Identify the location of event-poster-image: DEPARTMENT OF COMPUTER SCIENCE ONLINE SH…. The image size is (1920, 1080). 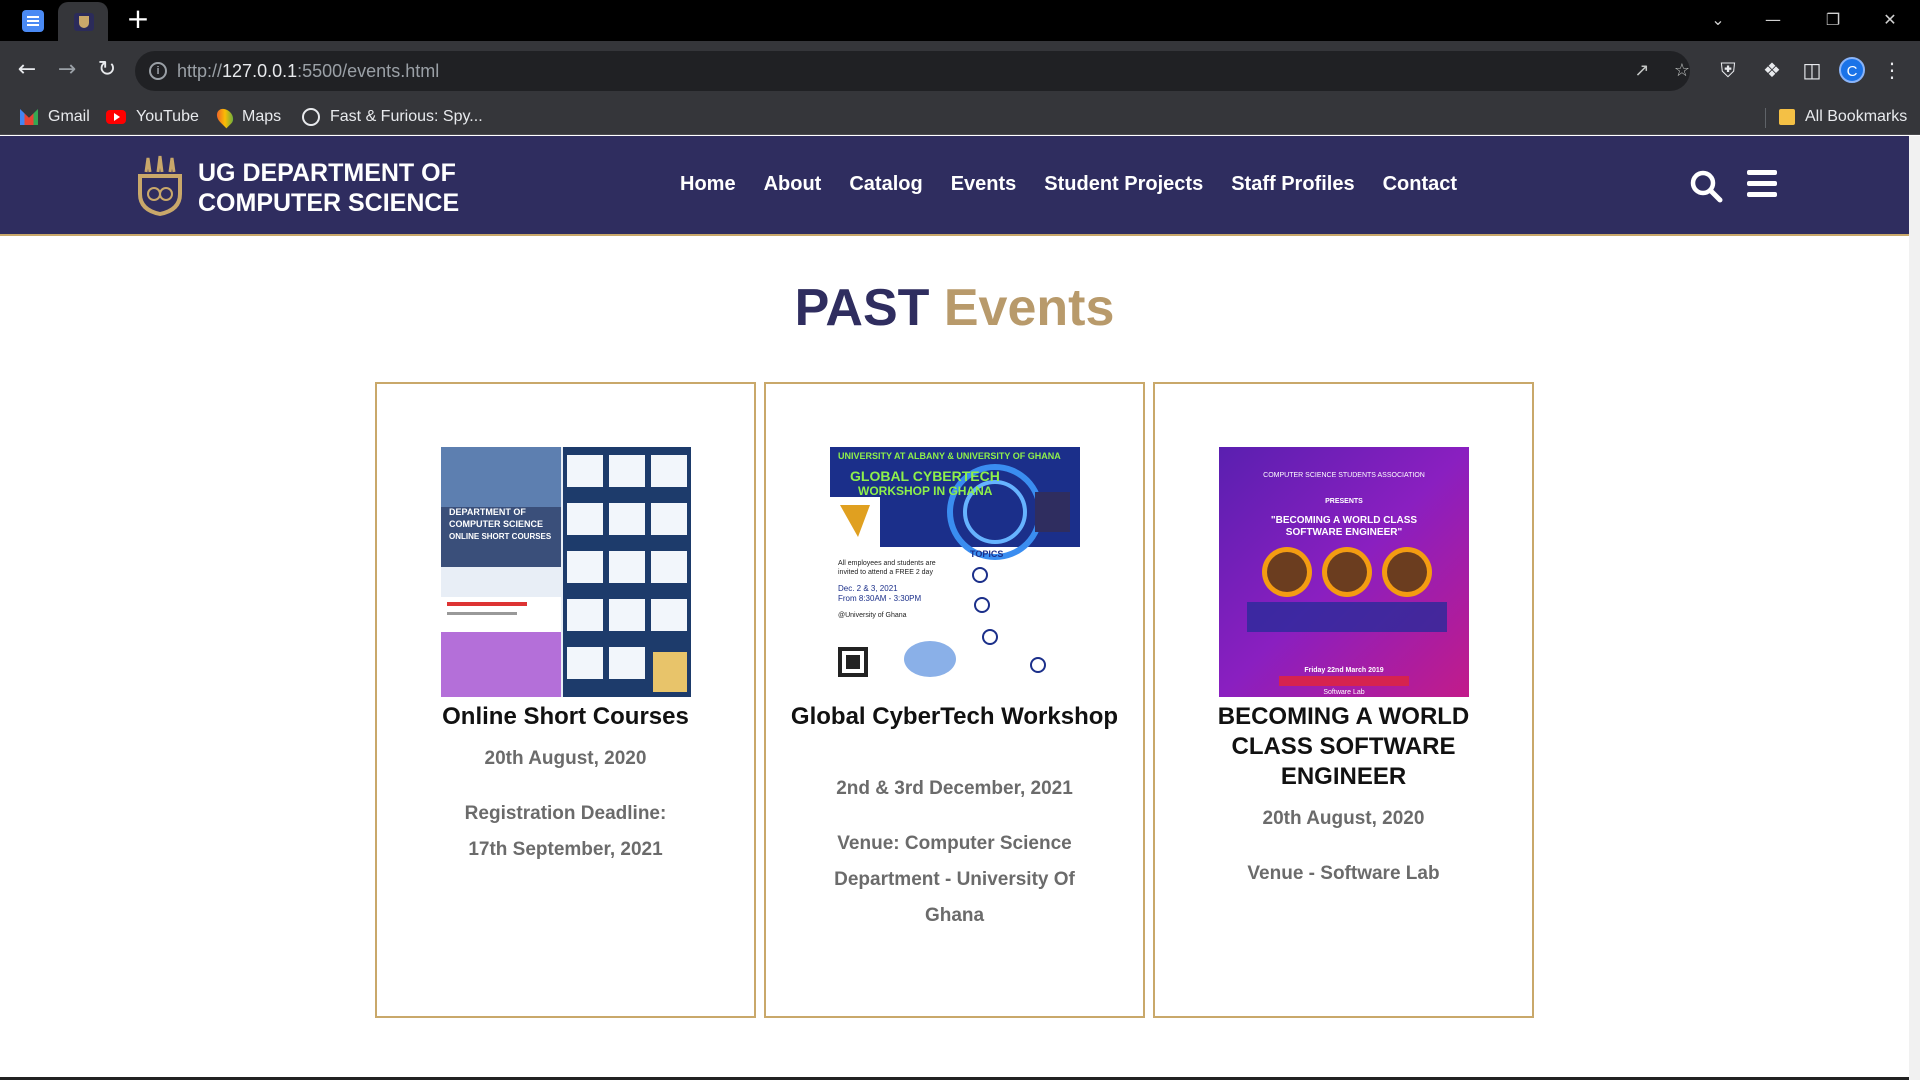
(566, 572).